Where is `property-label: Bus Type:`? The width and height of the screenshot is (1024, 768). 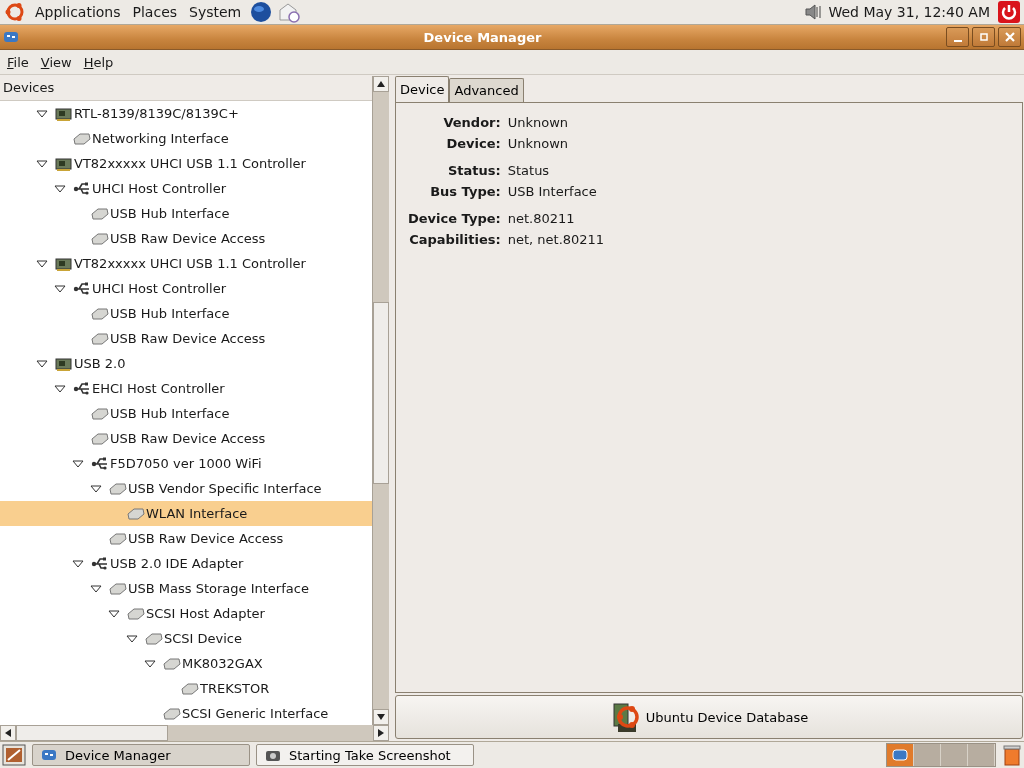
property-label: Bus Type: is located at coordinates (465, 191).